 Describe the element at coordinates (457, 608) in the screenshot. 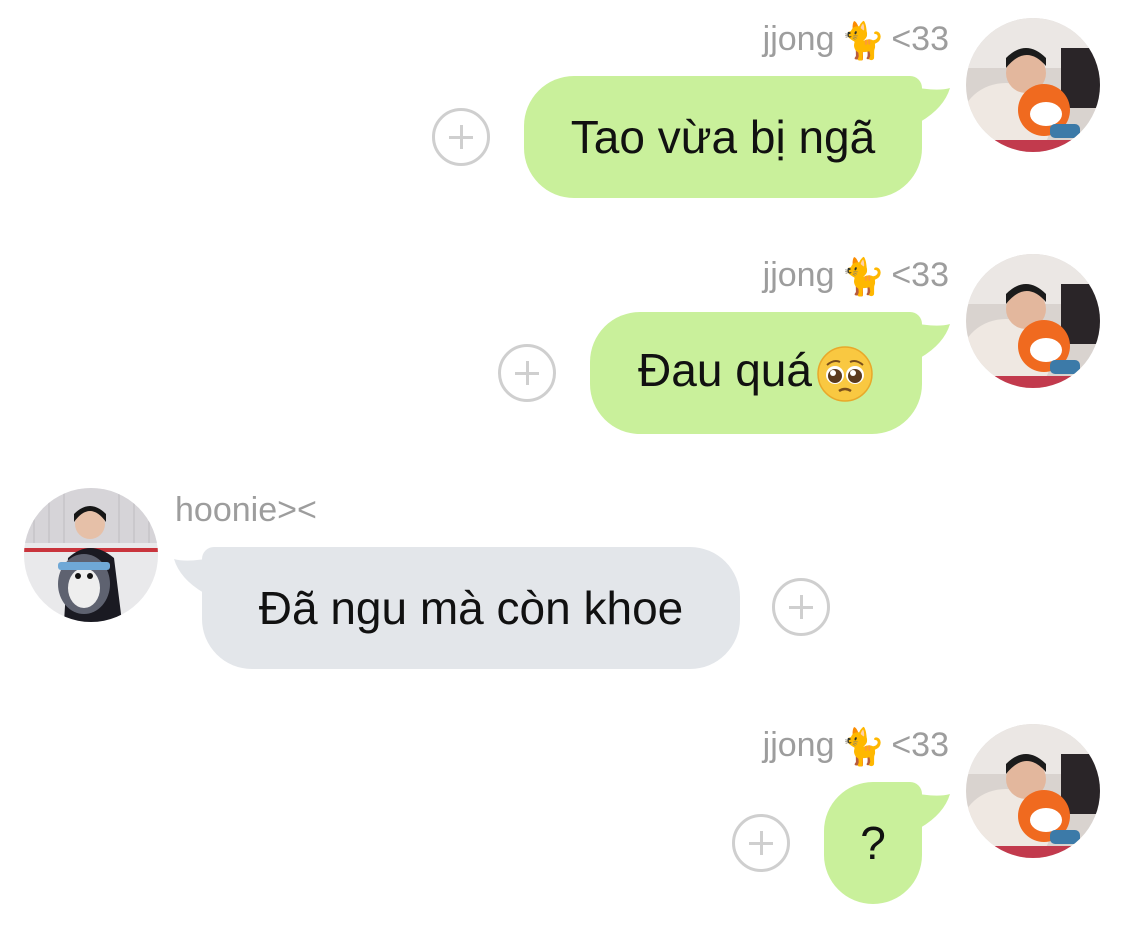

I see `message-bubble: Đã ngu mà còn khoe` at that location.